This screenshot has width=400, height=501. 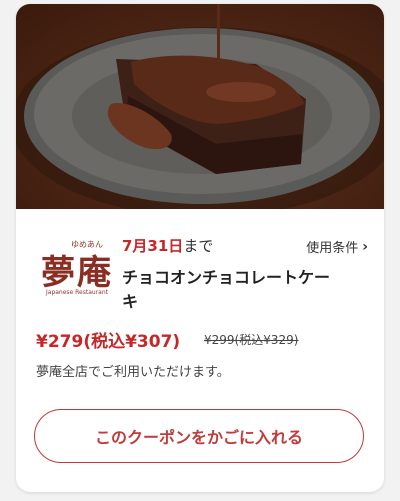 I want to click on expiry-suffix: まで, so click(x=198, y=246).